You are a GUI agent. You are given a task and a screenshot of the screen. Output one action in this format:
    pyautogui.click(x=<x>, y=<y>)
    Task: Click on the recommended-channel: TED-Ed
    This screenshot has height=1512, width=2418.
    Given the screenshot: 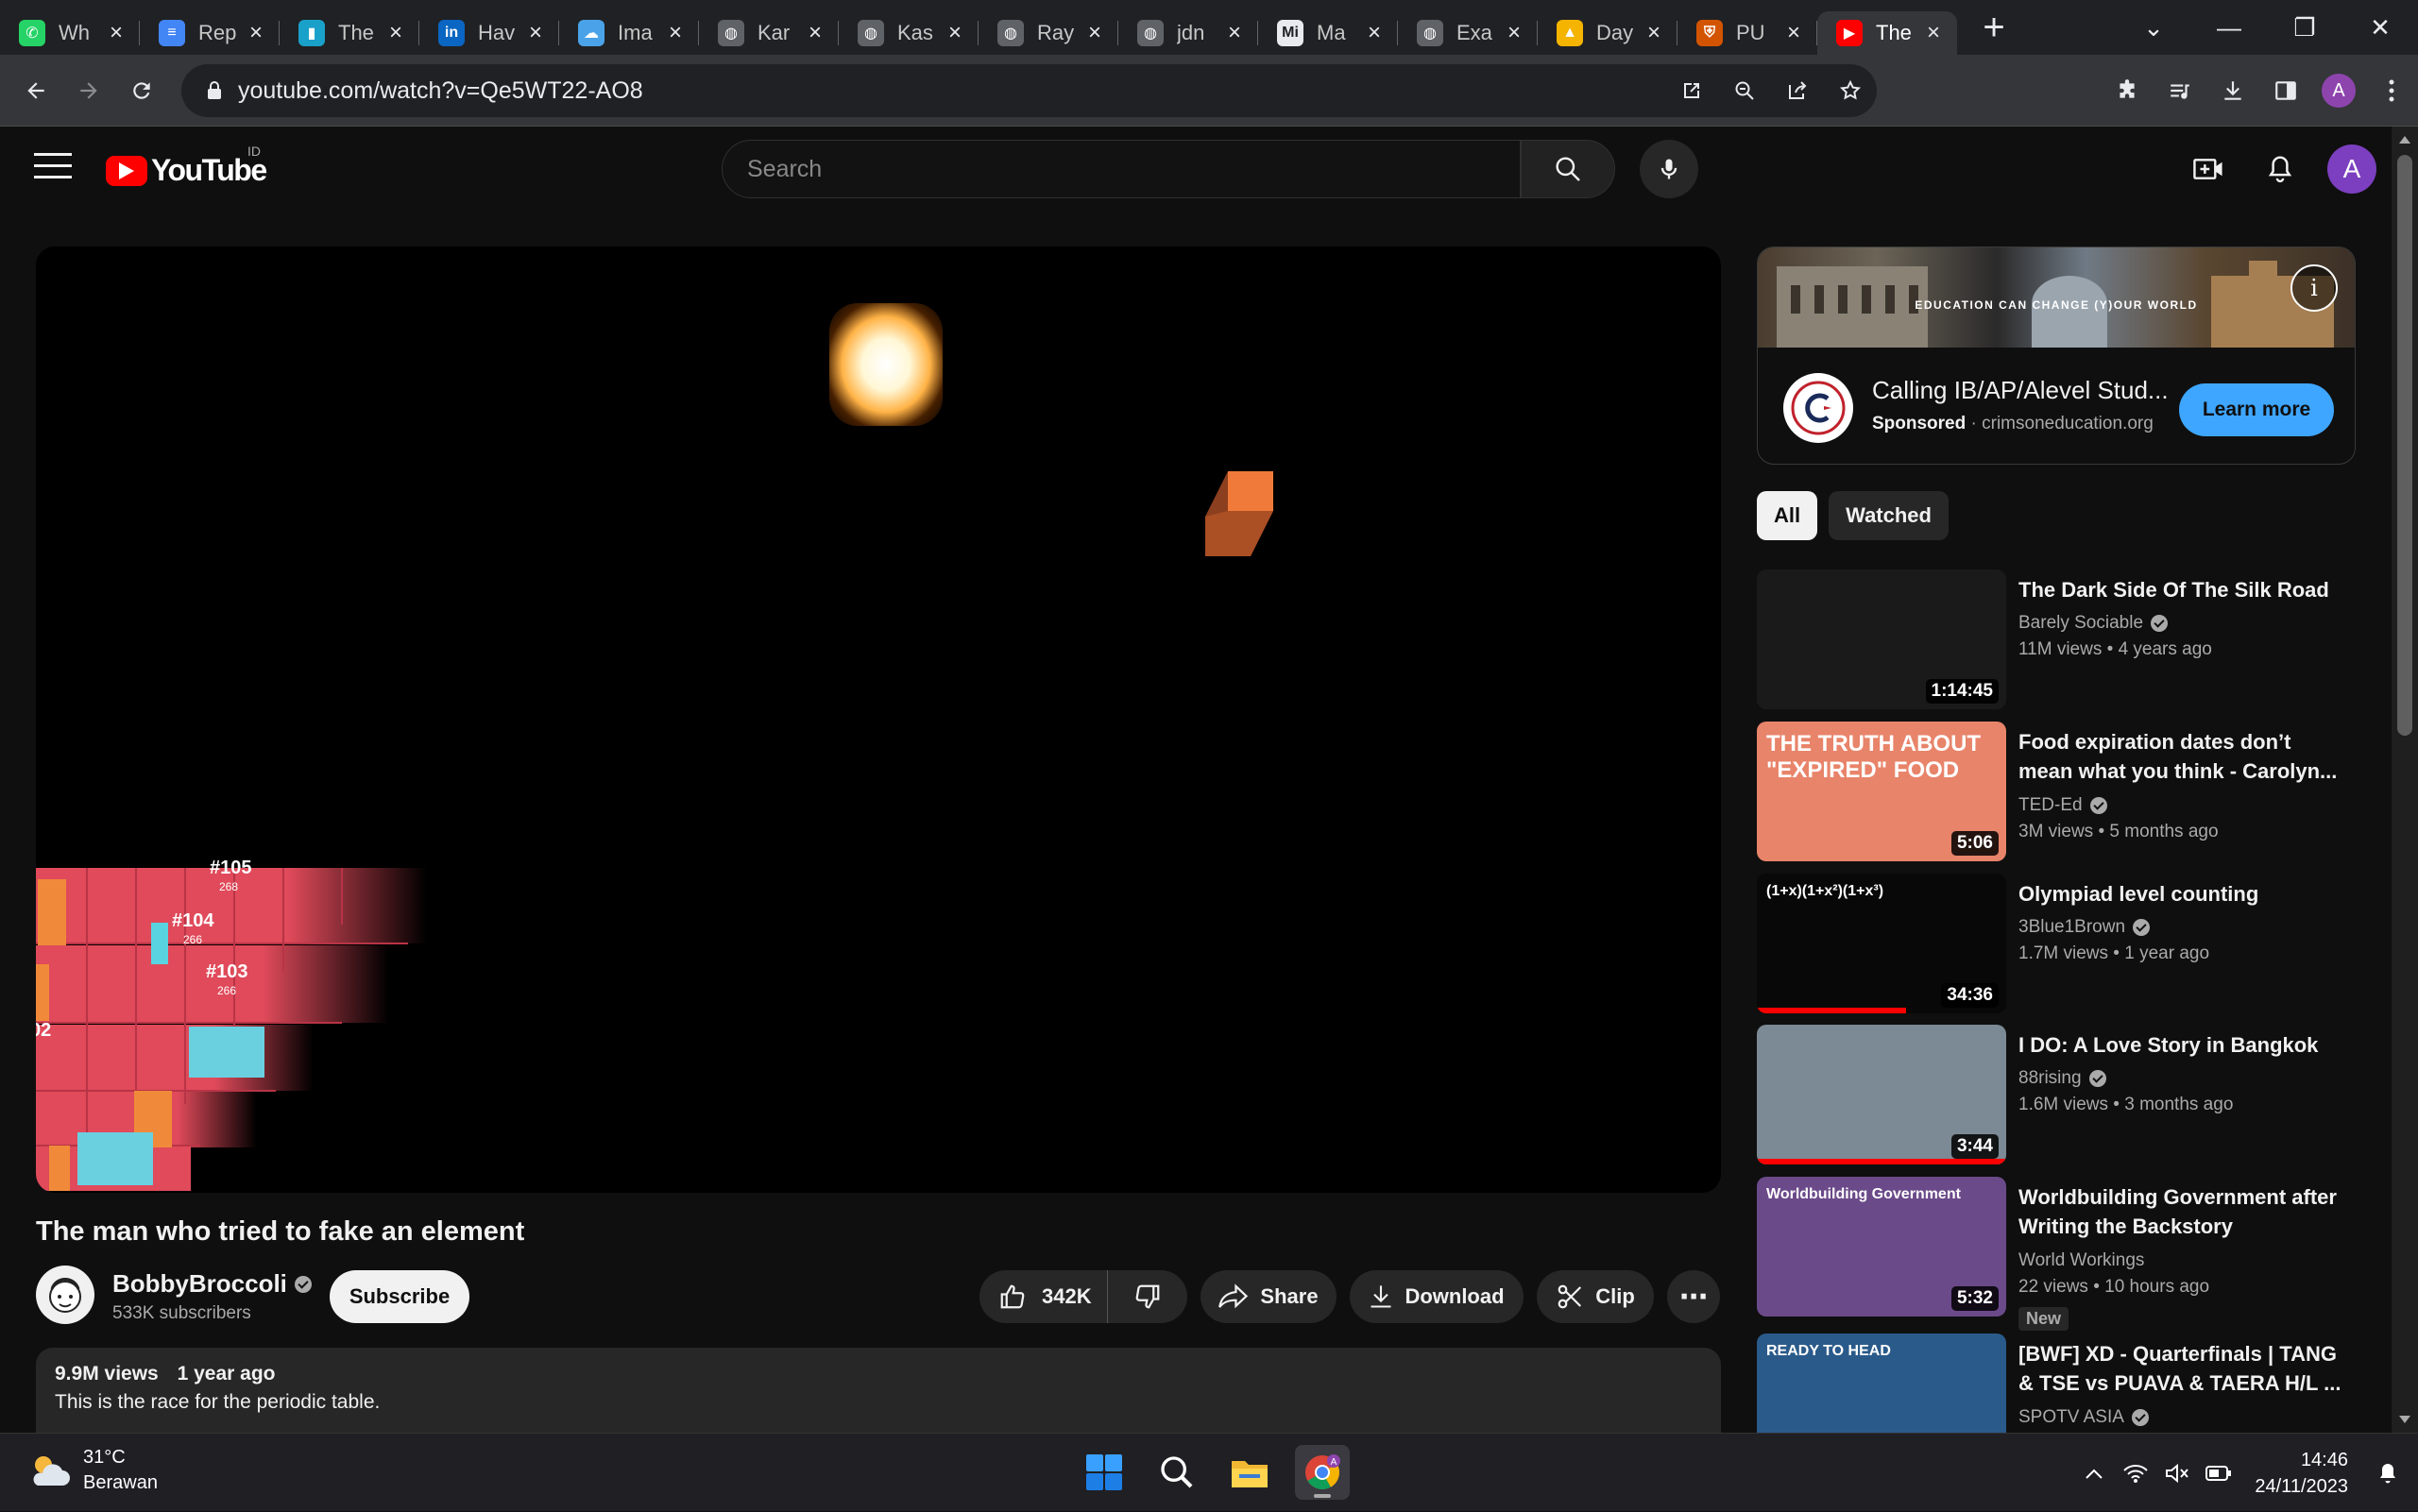 What is the action you would take?
    pyautogui.click(x=2062, y=806)
    